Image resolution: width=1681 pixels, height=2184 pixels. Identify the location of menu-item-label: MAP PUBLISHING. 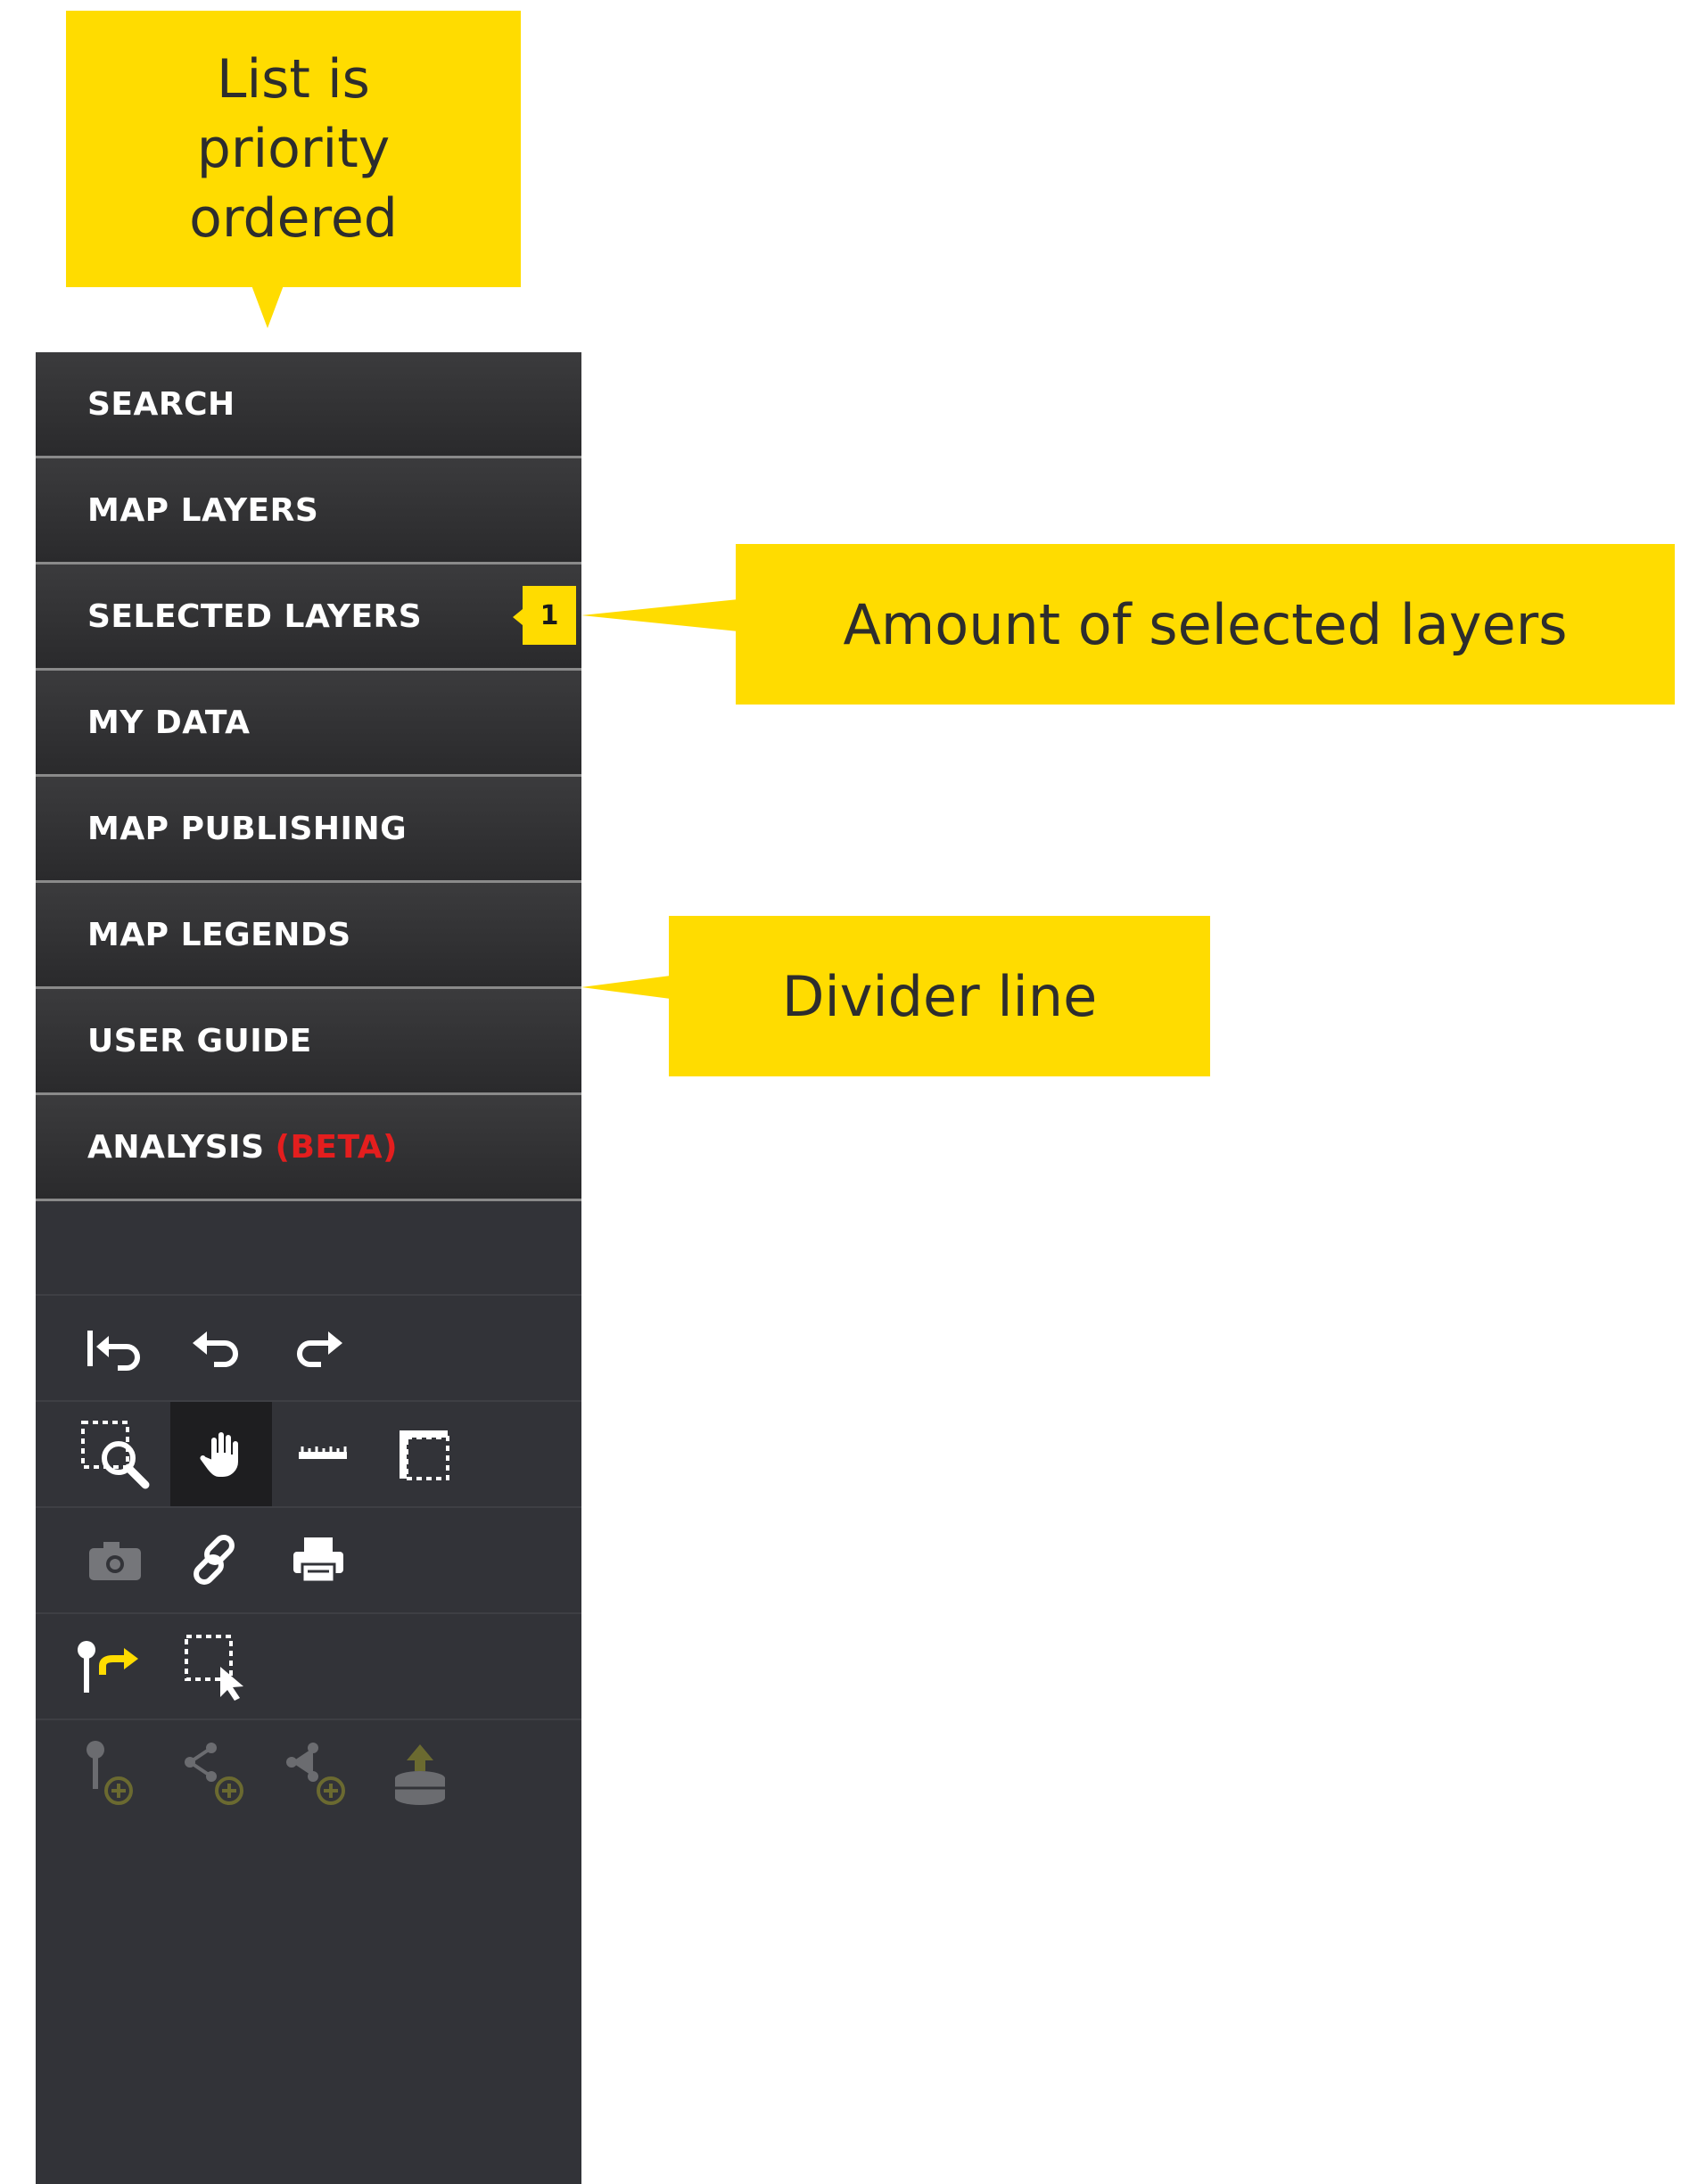
(247, 828).